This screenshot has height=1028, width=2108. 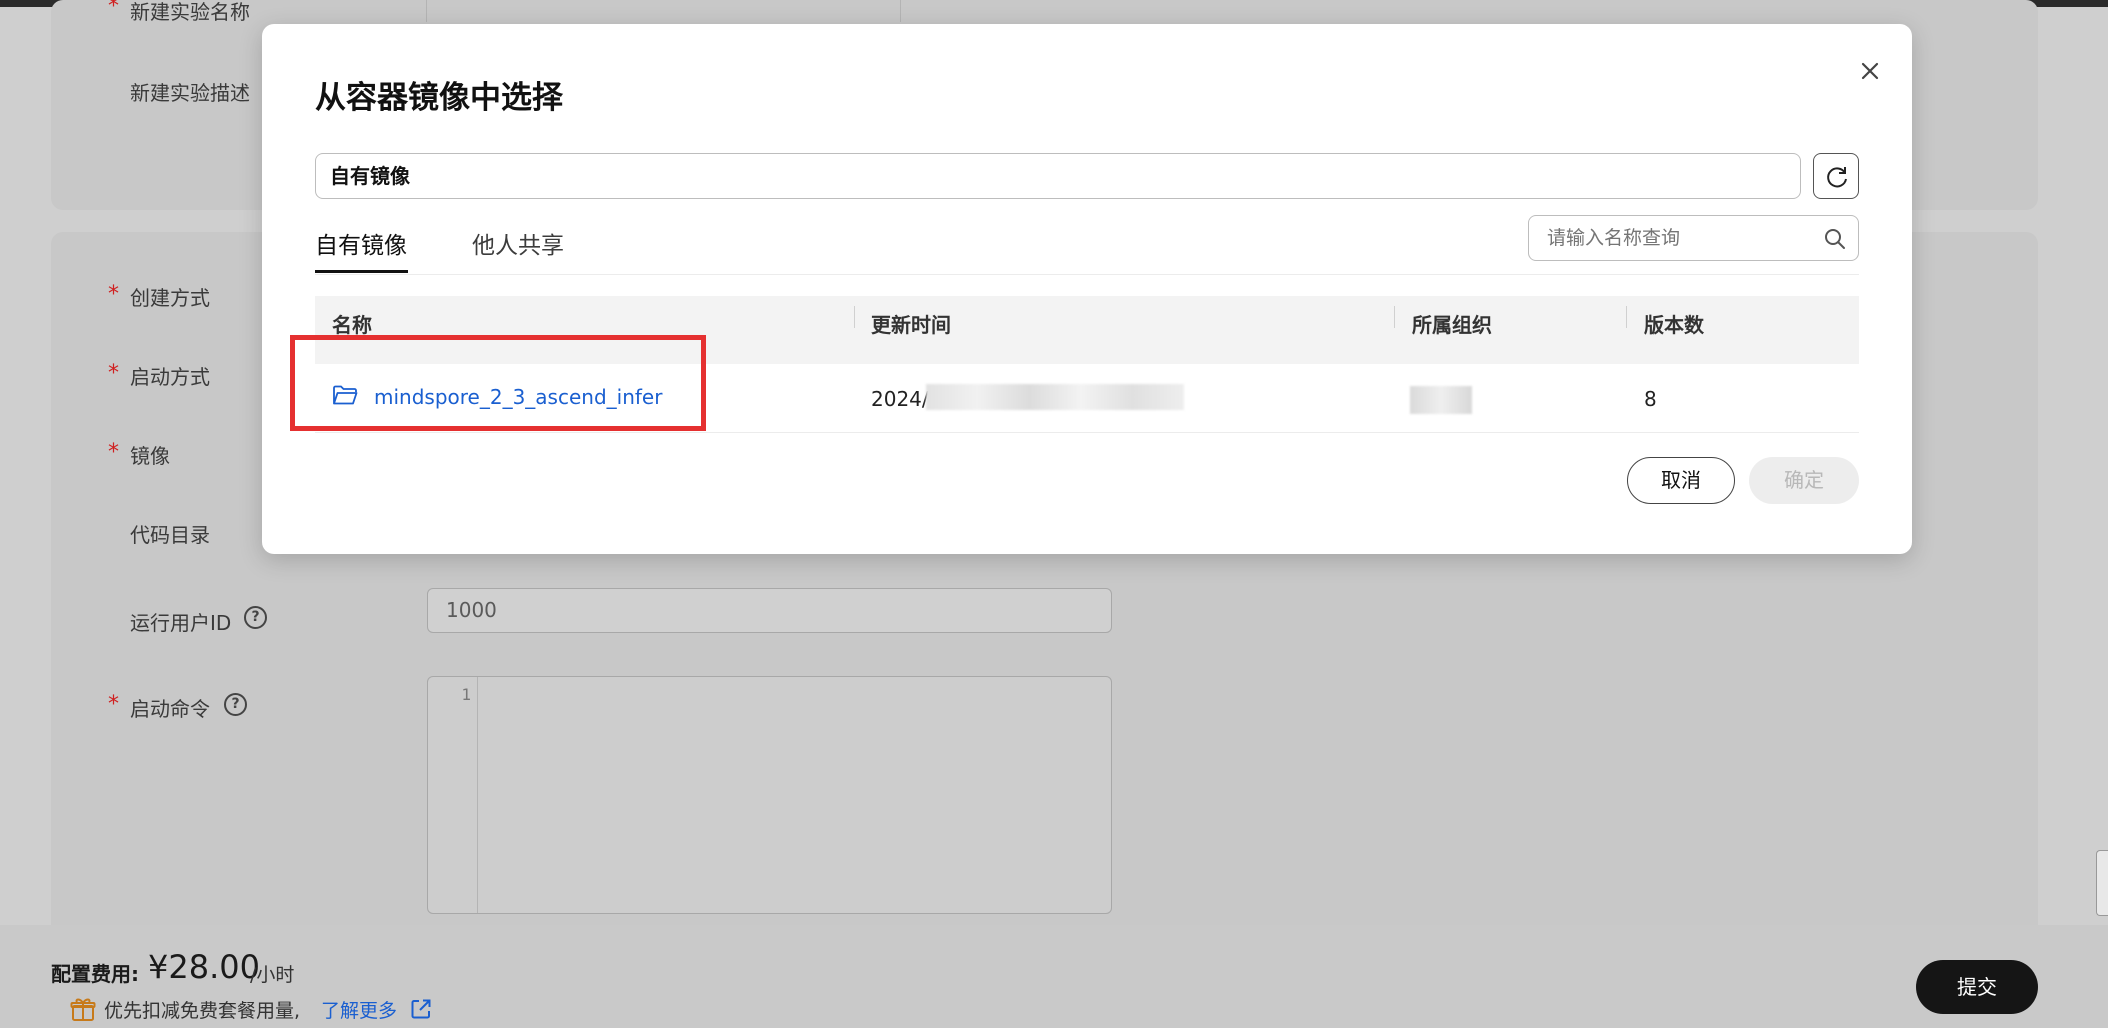 What do you see at coordinates (1977, 987) in the screenshot?
I see `submit-button: 提交` at bounding box center [1977, 987].